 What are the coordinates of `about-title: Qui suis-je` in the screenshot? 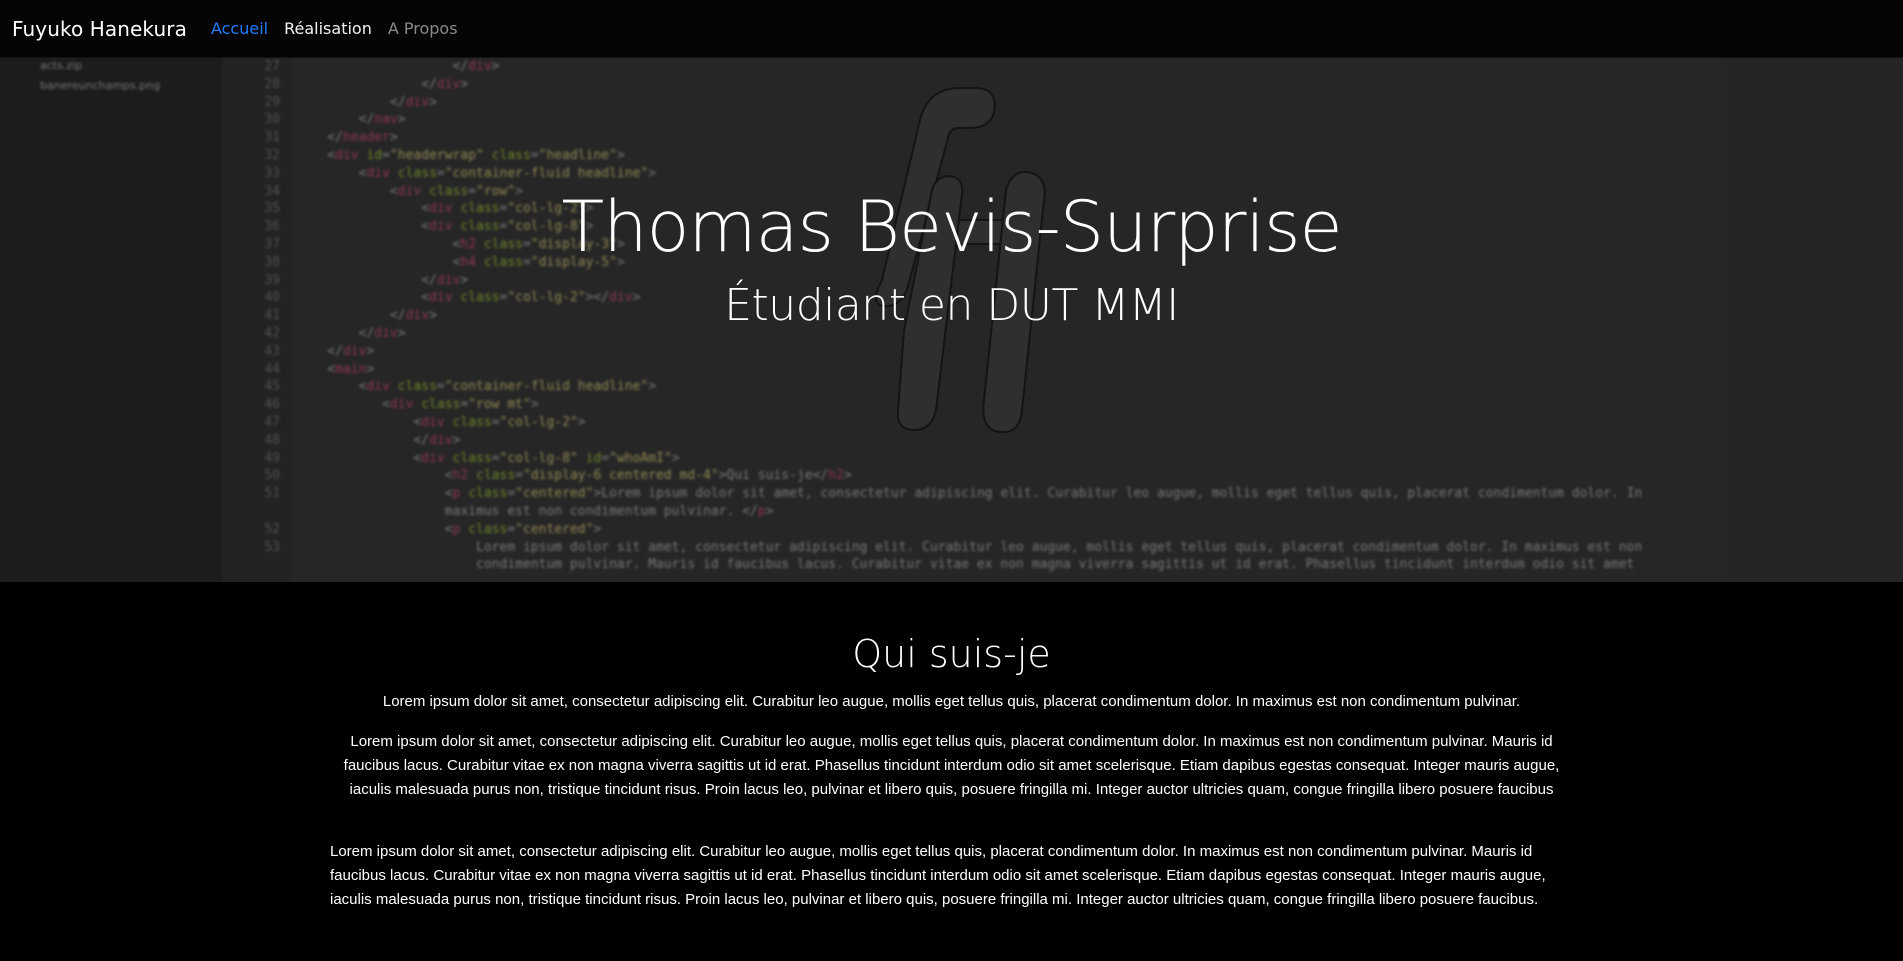 It's located at (951, 654).